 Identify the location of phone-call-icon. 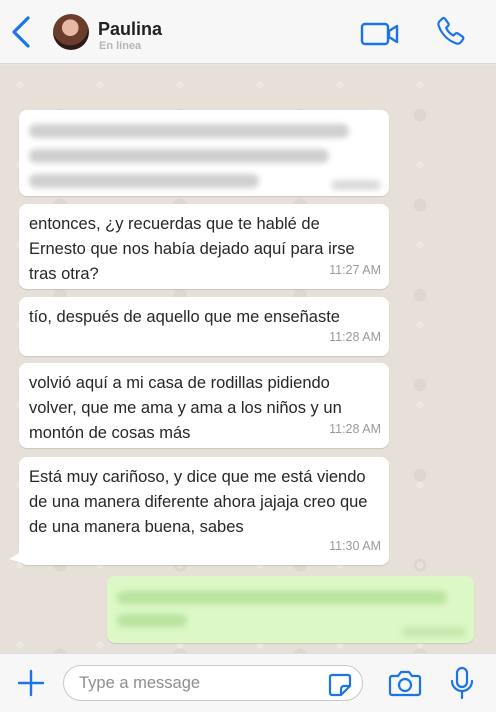
(451, 30).